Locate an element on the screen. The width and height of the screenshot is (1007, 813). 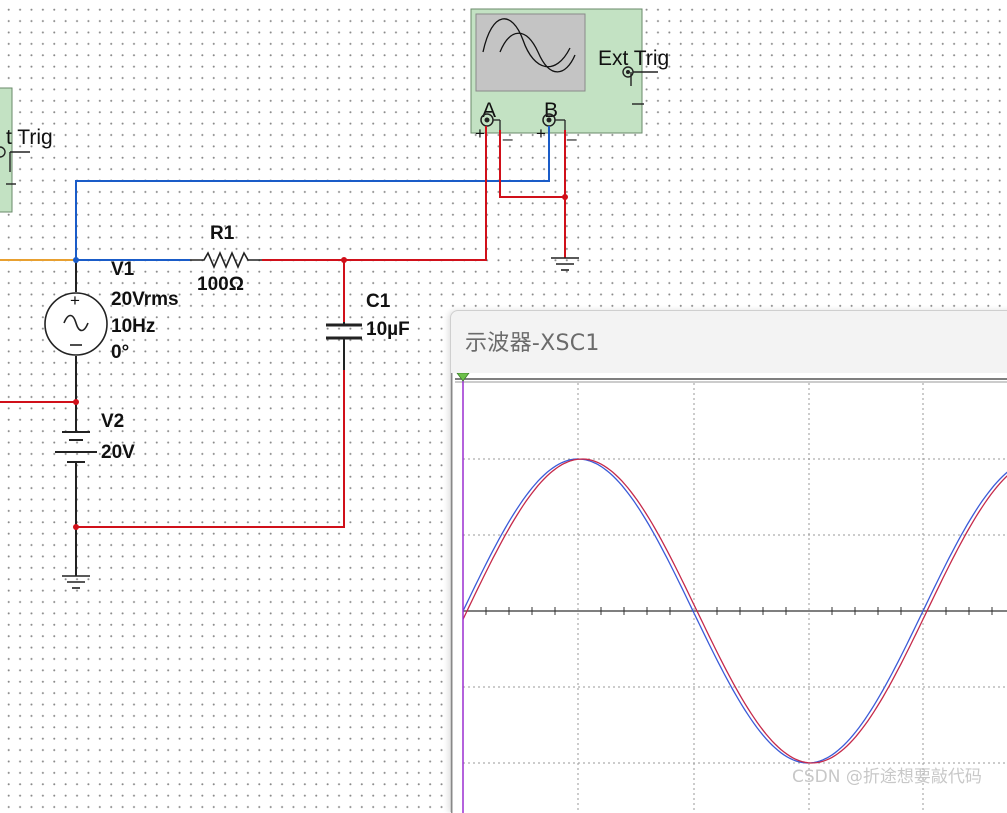
dc-source-v2: V2 20V is located at coordinates (95, 437).